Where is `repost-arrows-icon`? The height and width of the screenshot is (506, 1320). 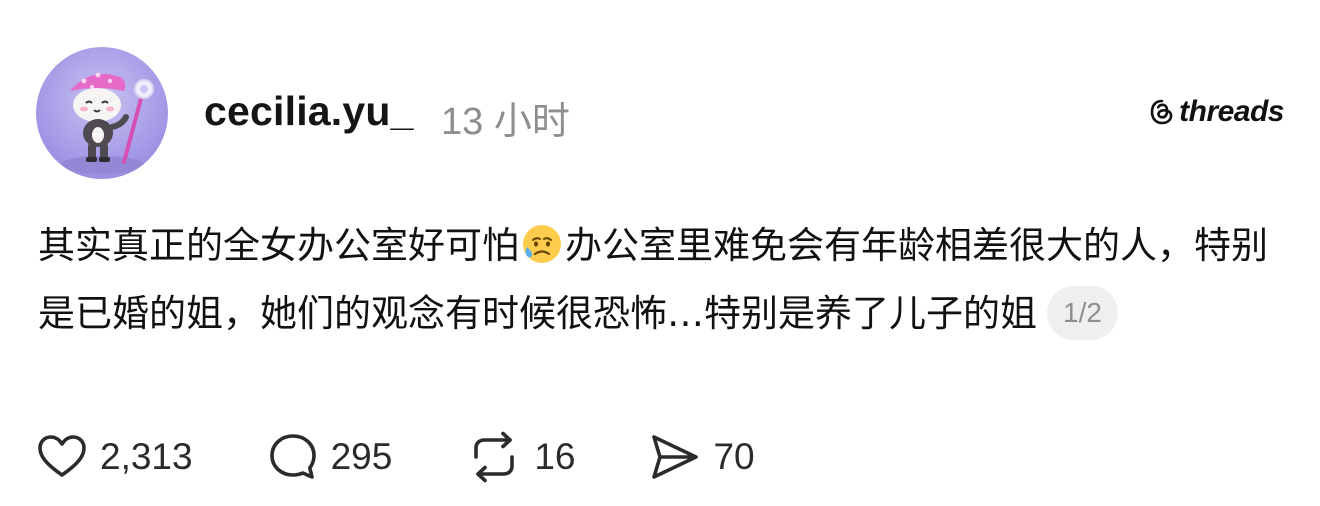 repost-arrows-icon is located at coordinates (494, 457).